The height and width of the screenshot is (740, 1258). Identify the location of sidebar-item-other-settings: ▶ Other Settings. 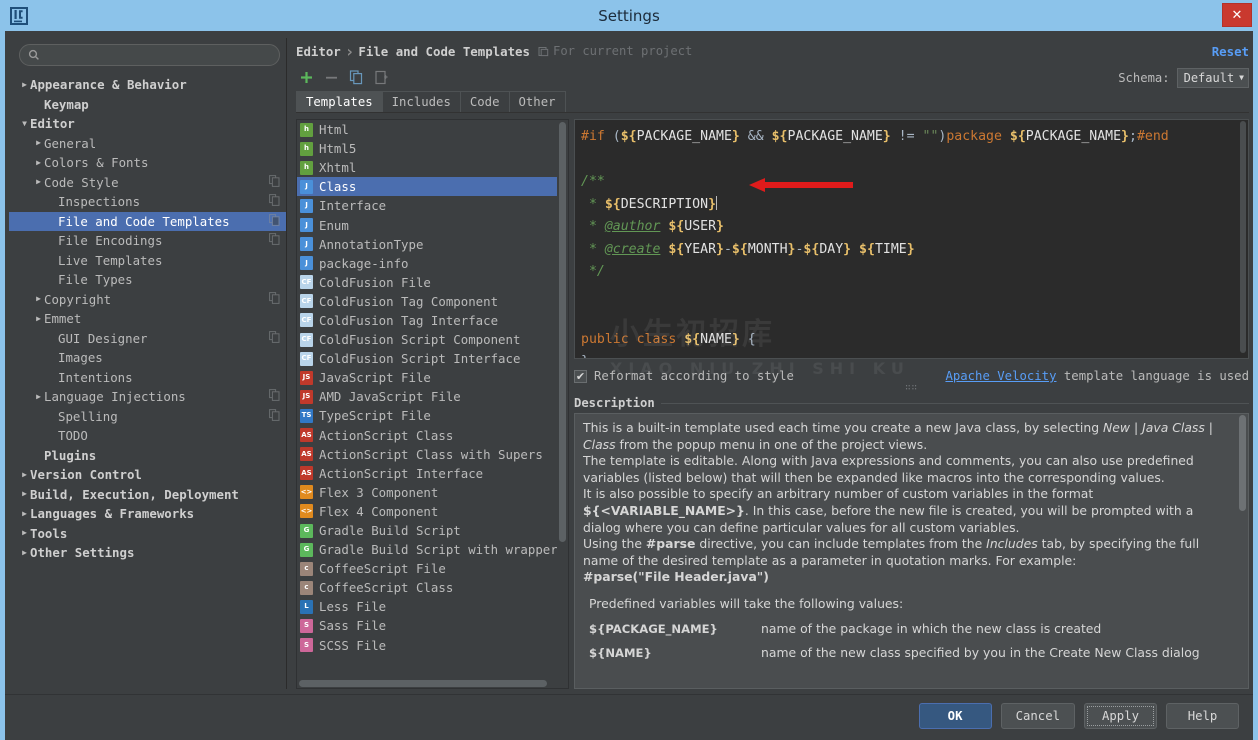
(147, 553).